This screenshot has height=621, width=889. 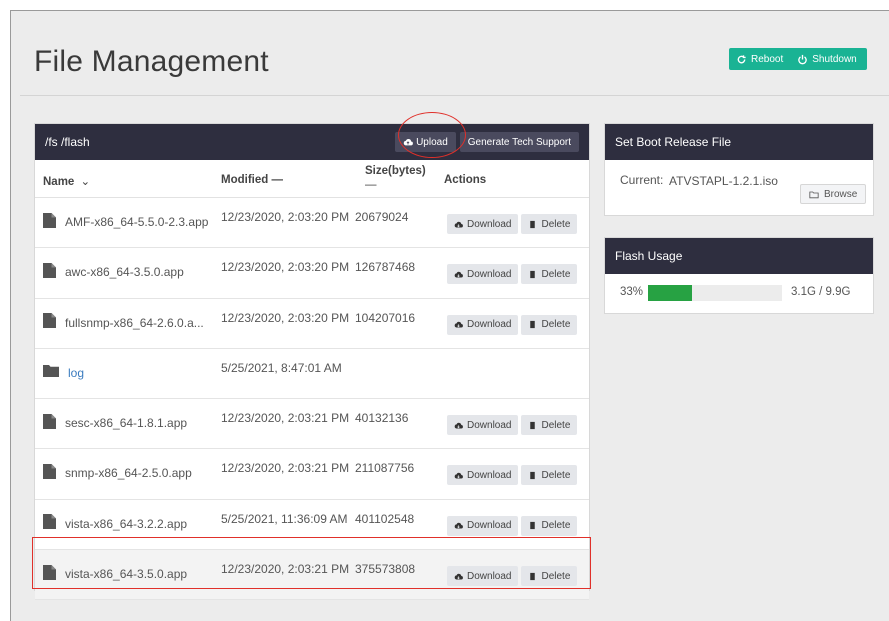 I want to click on tech-support-label: Generate Tech Support, so click(x=519, y=142).